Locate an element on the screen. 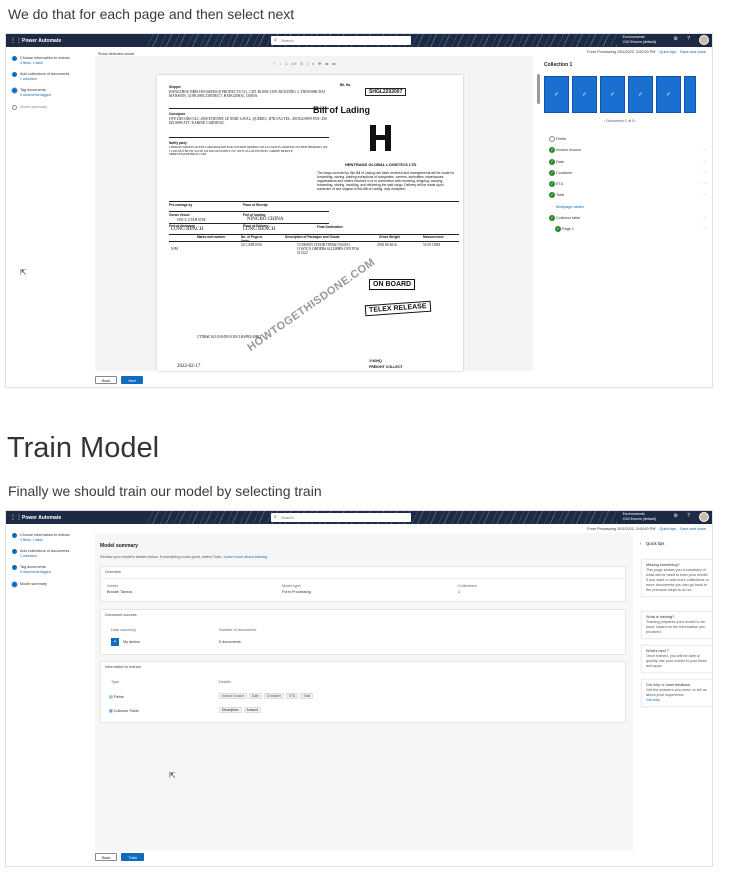 The height and width of the screenshot is (876, 735). delivery-value: LONG BEACH is located at coordinates (259, 229).